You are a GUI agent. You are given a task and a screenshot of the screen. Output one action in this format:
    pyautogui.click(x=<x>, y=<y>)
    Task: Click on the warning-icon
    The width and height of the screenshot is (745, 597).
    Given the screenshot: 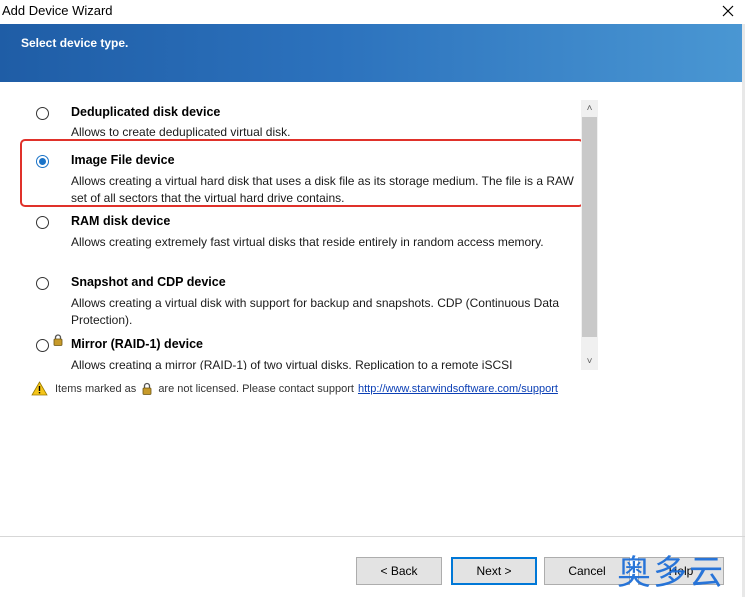 What is the action you would take?
    pyautogui.click(x=40, y=389)
    